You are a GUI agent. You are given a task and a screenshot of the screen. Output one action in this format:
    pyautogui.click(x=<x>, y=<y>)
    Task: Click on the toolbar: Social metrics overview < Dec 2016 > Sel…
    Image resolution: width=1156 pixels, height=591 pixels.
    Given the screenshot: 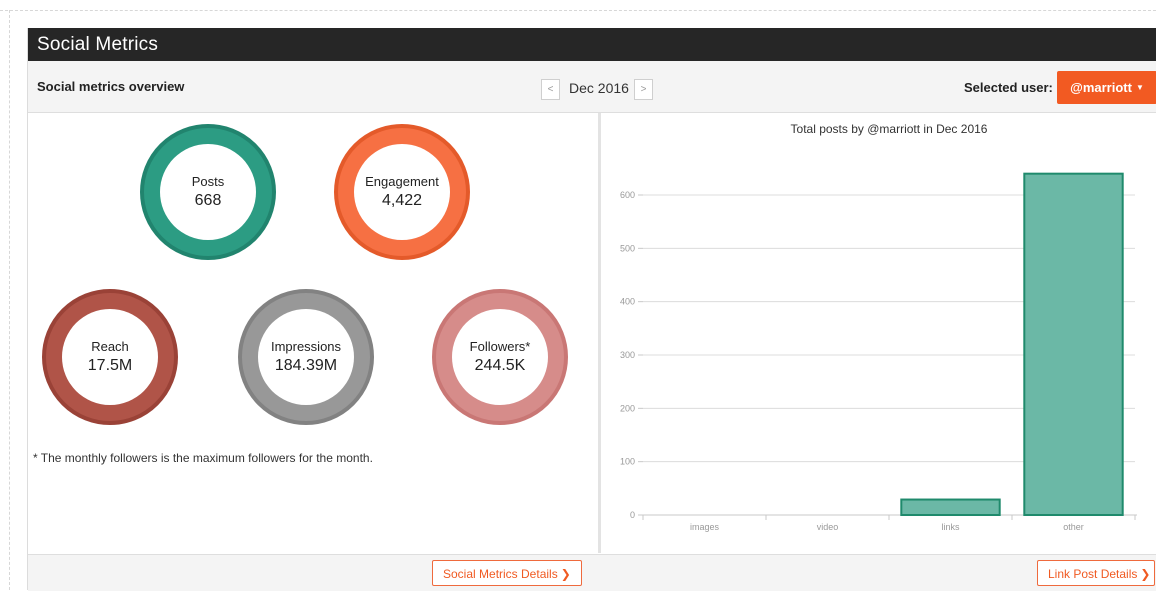 What is the action you would take?
    pyautogui.click(x=592, y=87)
    